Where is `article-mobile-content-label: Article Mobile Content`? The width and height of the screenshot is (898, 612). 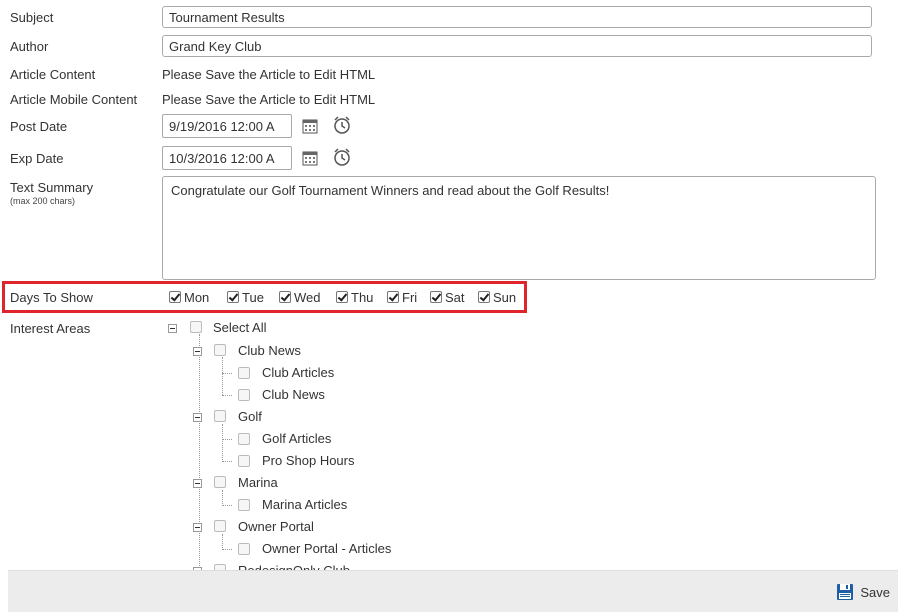
article-mobile-content-label: Article Mobile Content is located at coordinates (74, 99).